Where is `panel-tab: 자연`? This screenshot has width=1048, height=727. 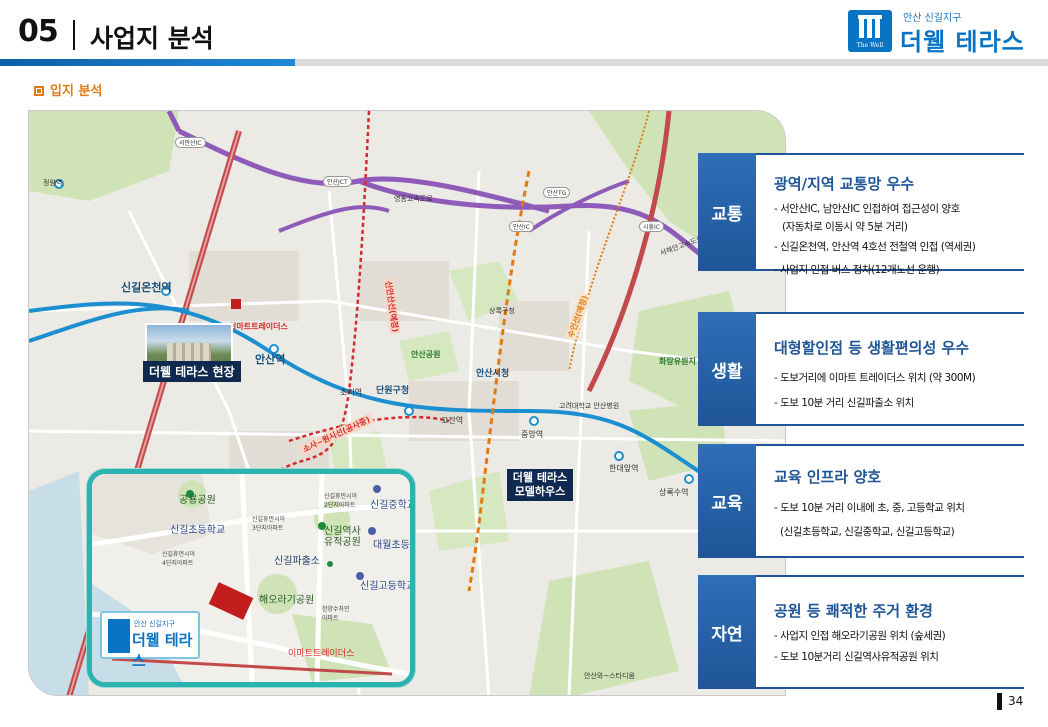
panel-tab: 자연 is located at coordinates (727, 632).